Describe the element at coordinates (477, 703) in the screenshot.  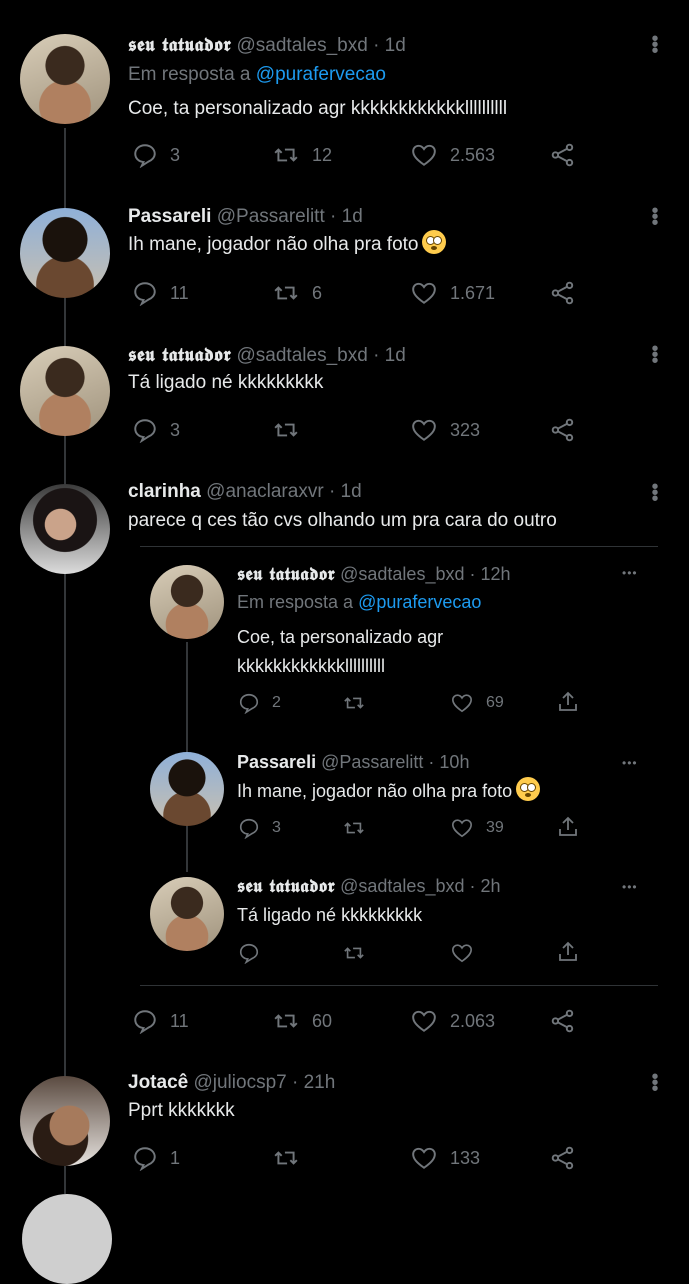
I see `like-button: 69` at that location.